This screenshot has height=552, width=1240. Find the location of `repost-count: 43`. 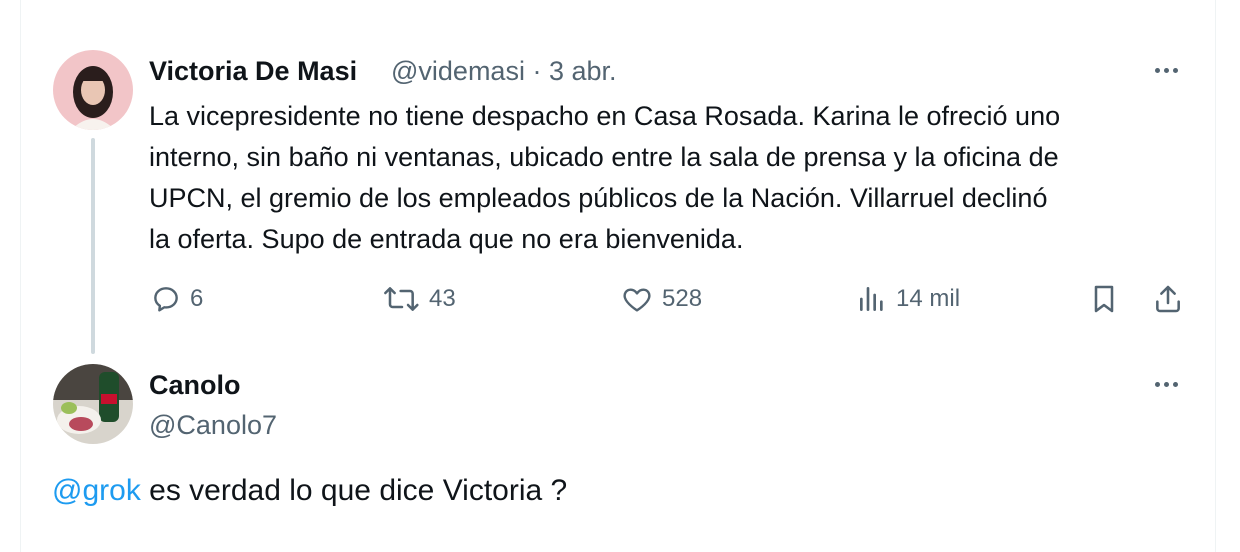

repost-count: 43 is located at coordinates (442, 298).